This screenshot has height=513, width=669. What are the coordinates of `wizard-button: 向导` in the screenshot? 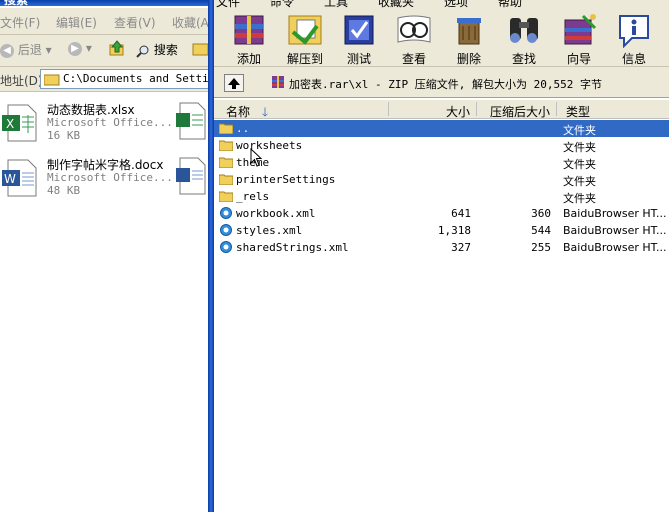 It's located at (579, 39).